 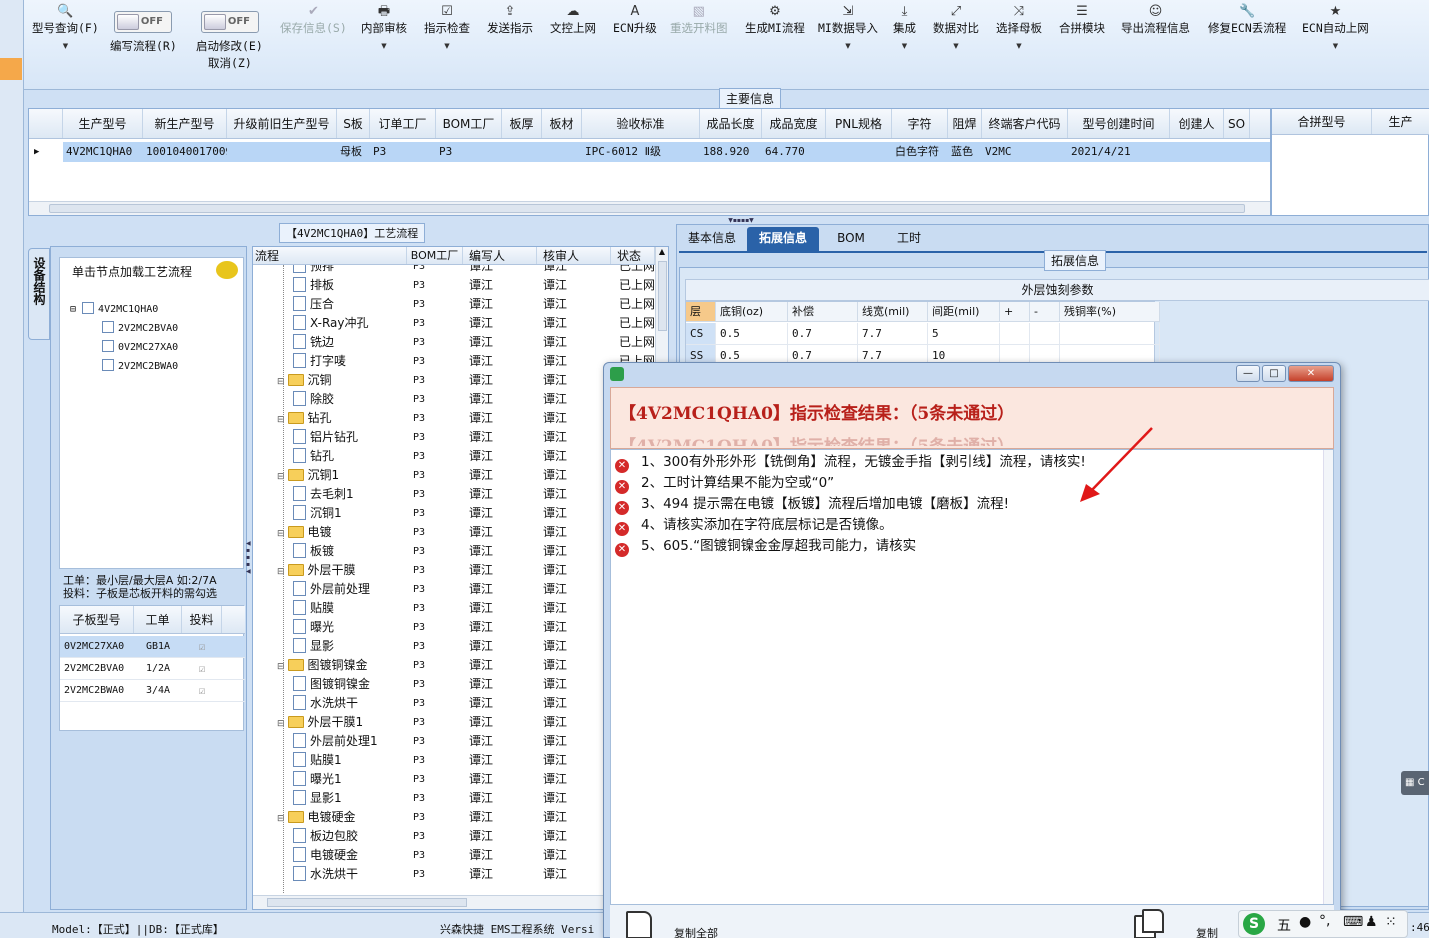 I want to click on process-step: 显影, so click(x=313, y=646).